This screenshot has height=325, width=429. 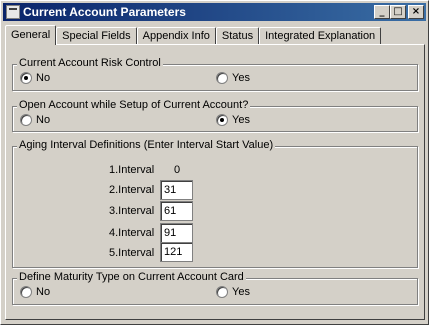 What do you see at coordinates (176, 233) in the screenshot?
I see `interval-4-input: 91` at bounding box center [176, 233].